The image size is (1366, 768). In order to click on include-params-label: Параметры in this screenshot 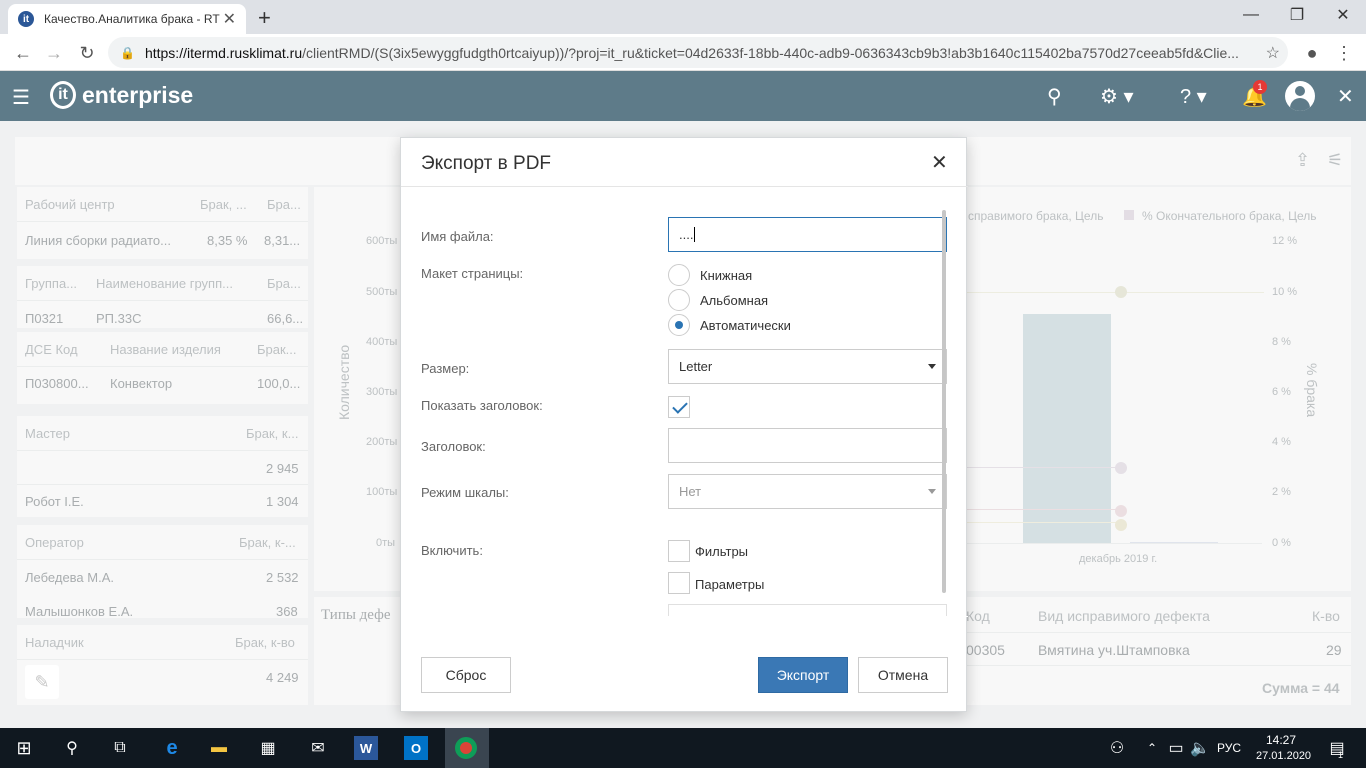, I will do `click(730, 584)`.